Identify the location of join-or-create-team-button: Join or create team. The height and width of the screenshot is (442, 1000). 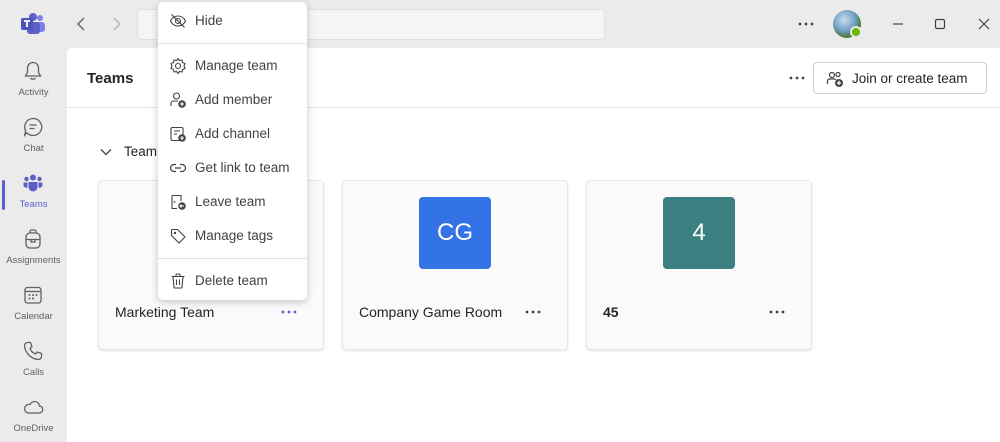
(900, 78).